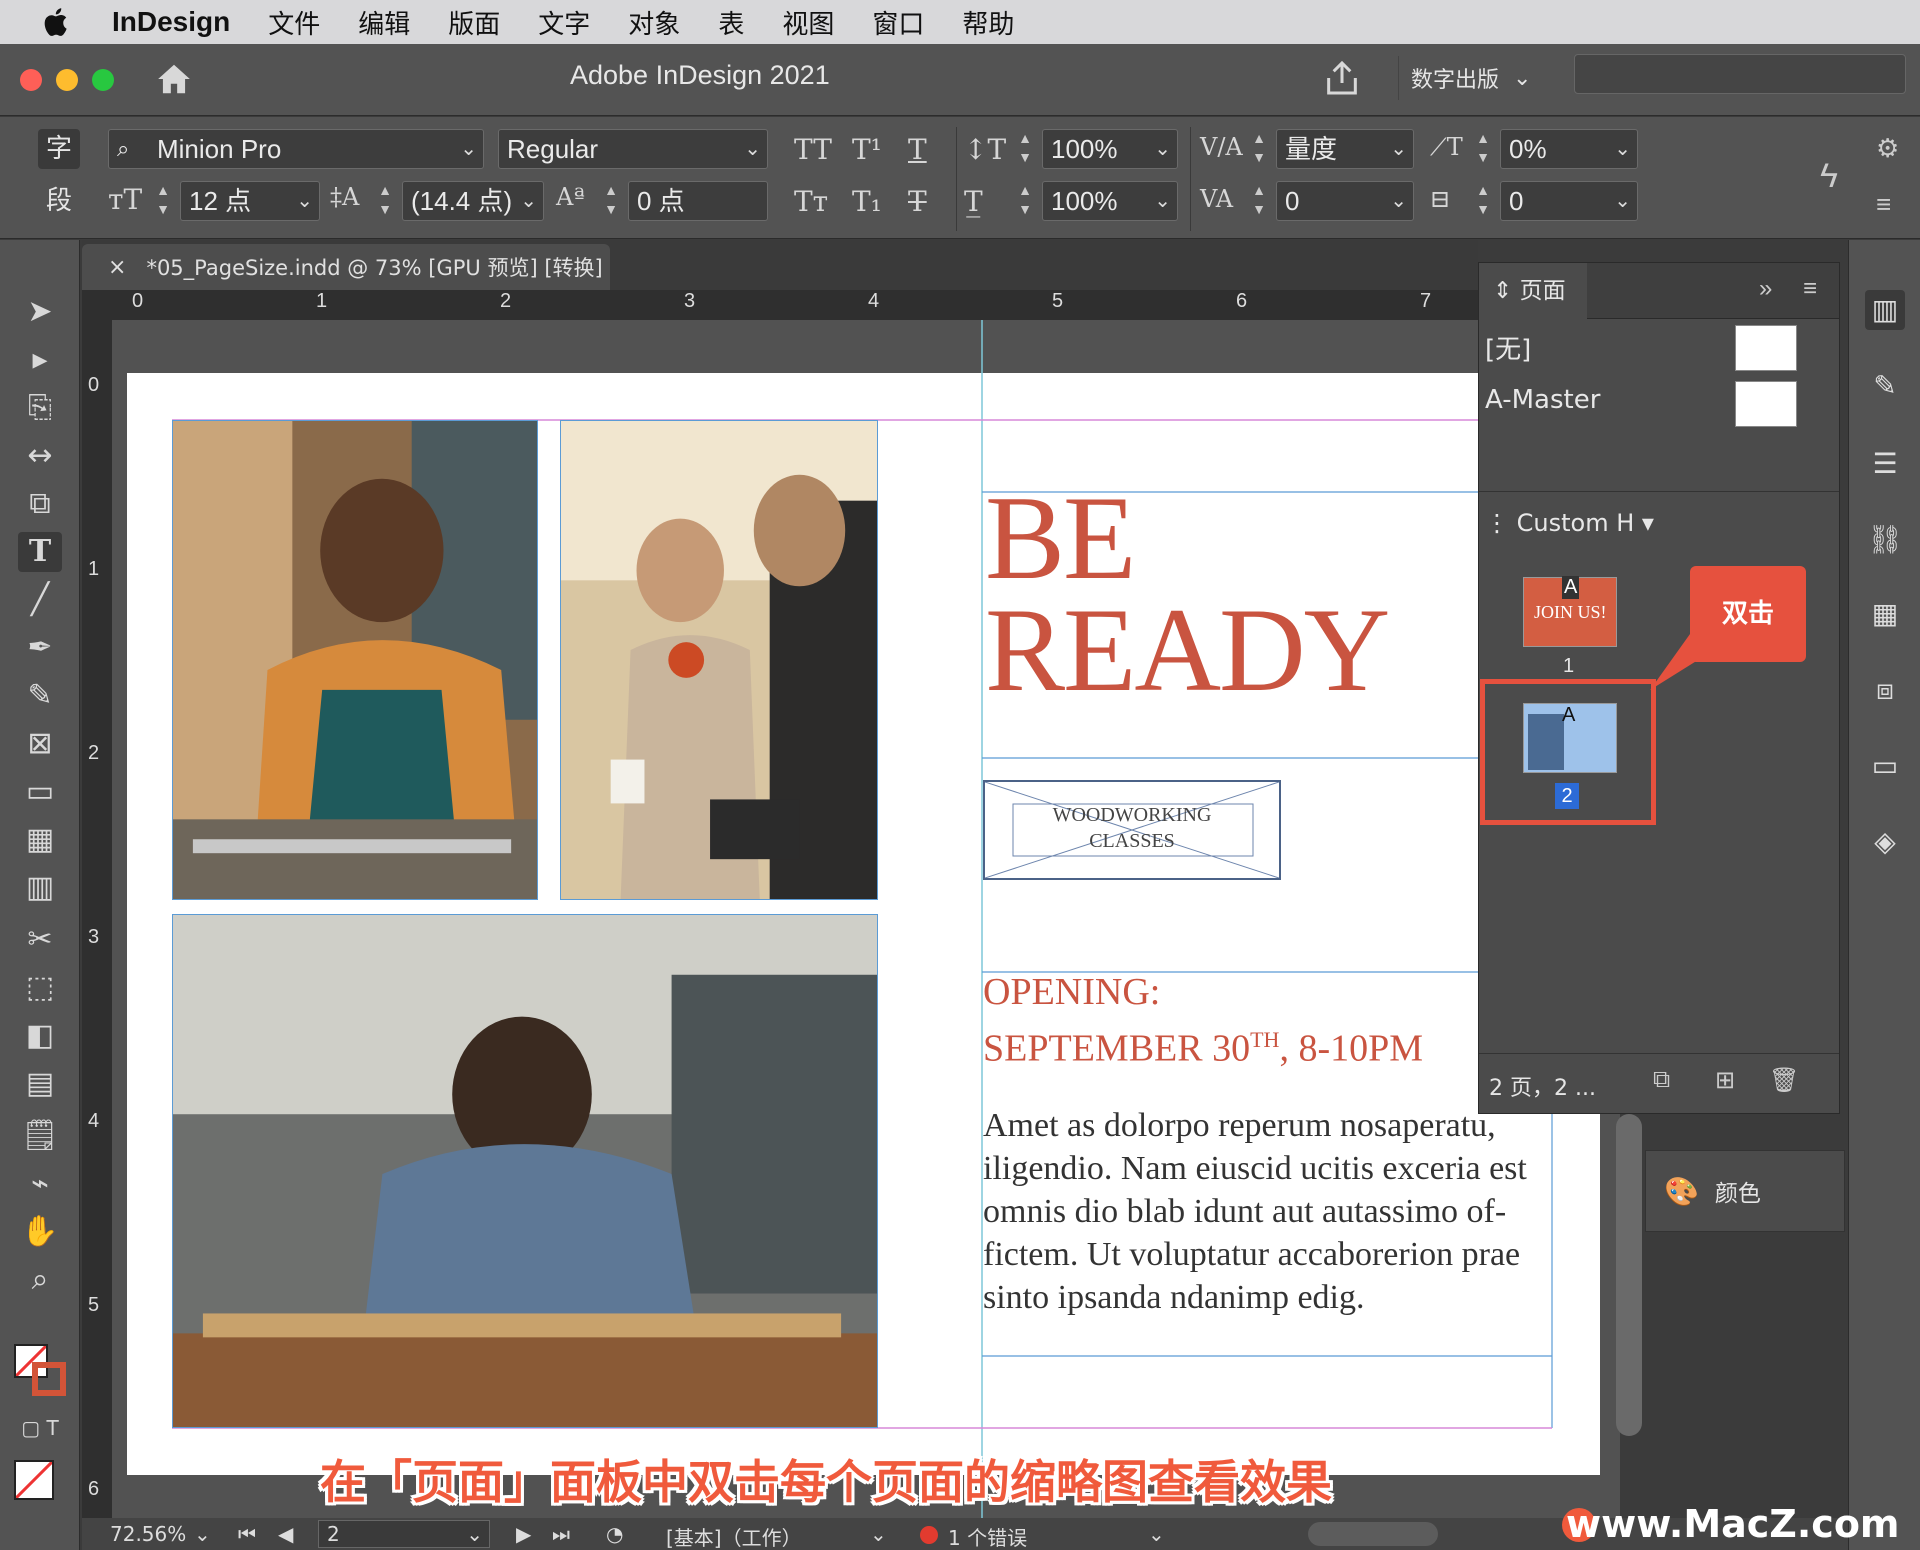  I want to click on tracking-stepper: ▲ ▼, so click(1259, 201).